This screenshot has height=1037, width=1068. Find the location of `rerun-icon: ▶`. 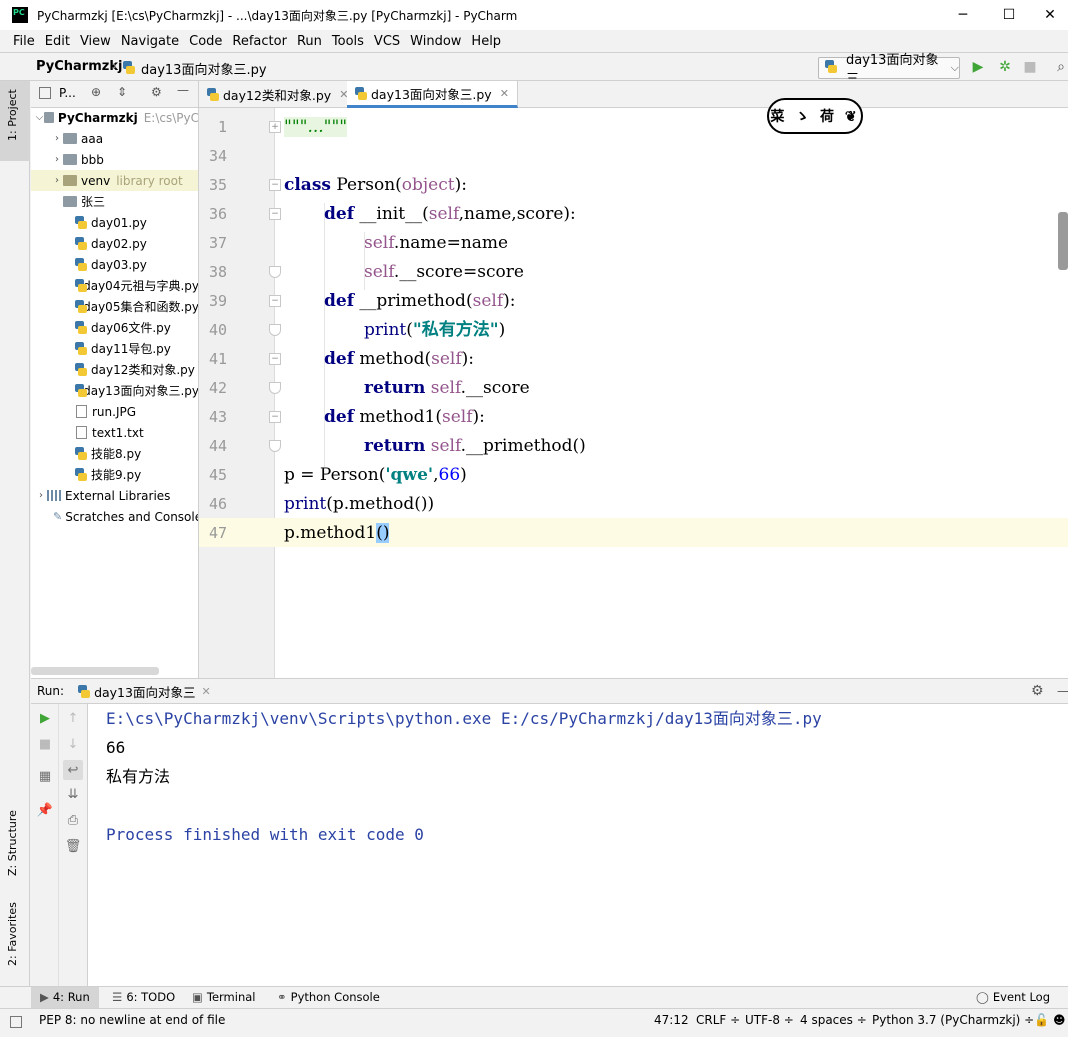

rerun-icon: ▶ is located at coordinates (45, 718).